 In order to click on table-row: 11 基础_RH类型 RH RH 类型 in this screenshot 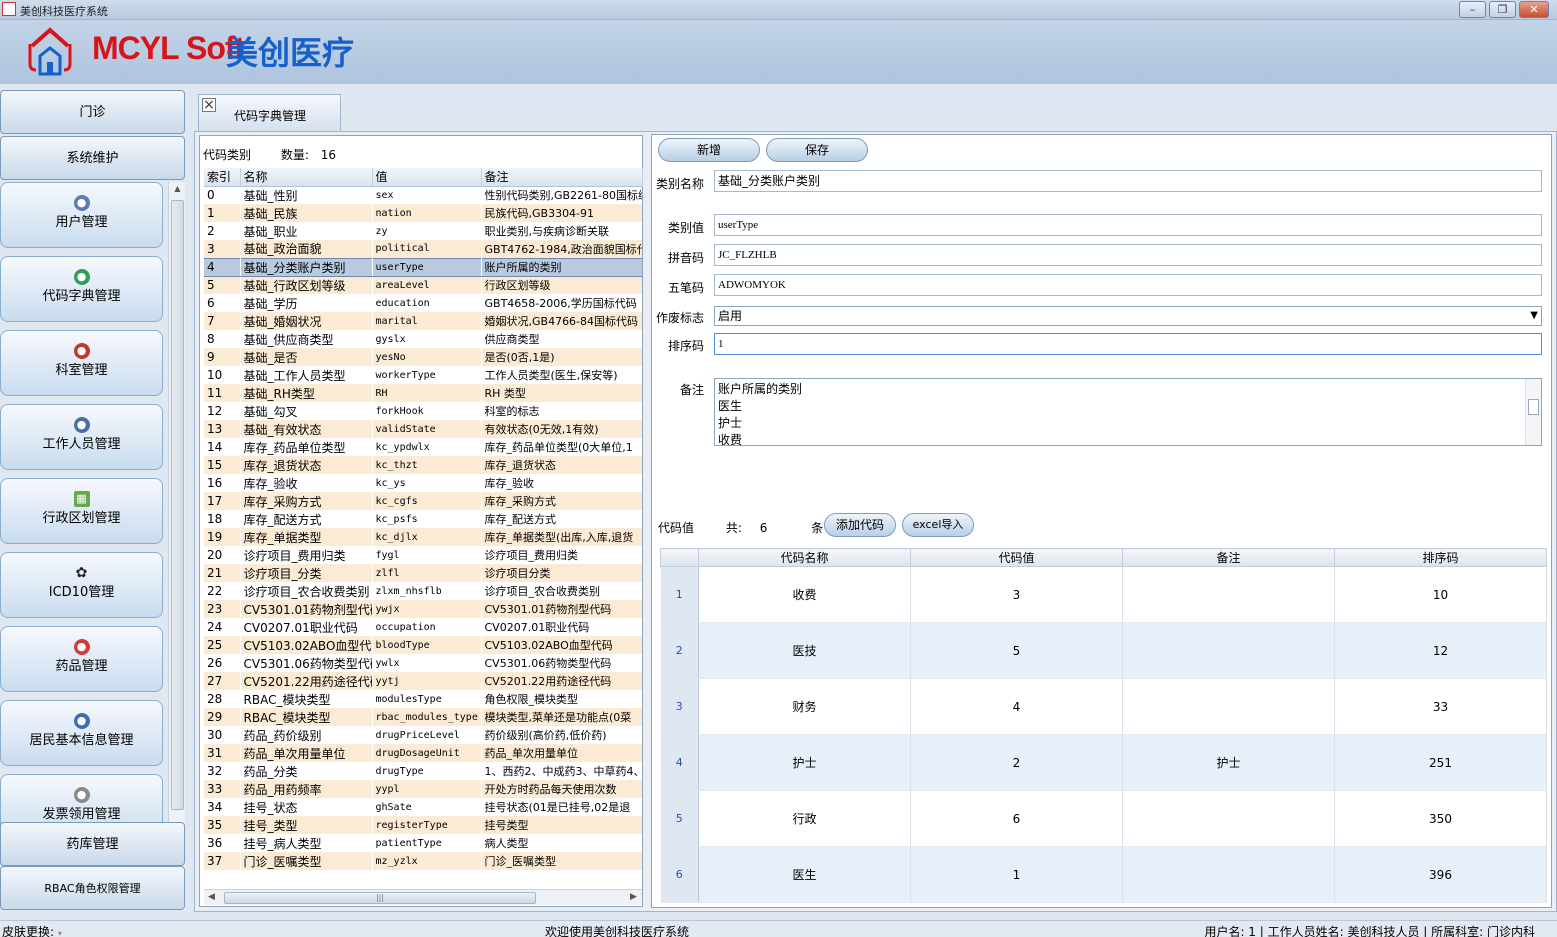, I will do `click(423, 393)`.